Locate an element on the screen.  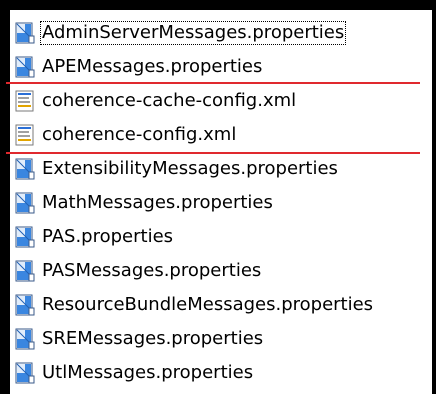
file-name: UtlMessages.properties is located at coordinates (148, 372).